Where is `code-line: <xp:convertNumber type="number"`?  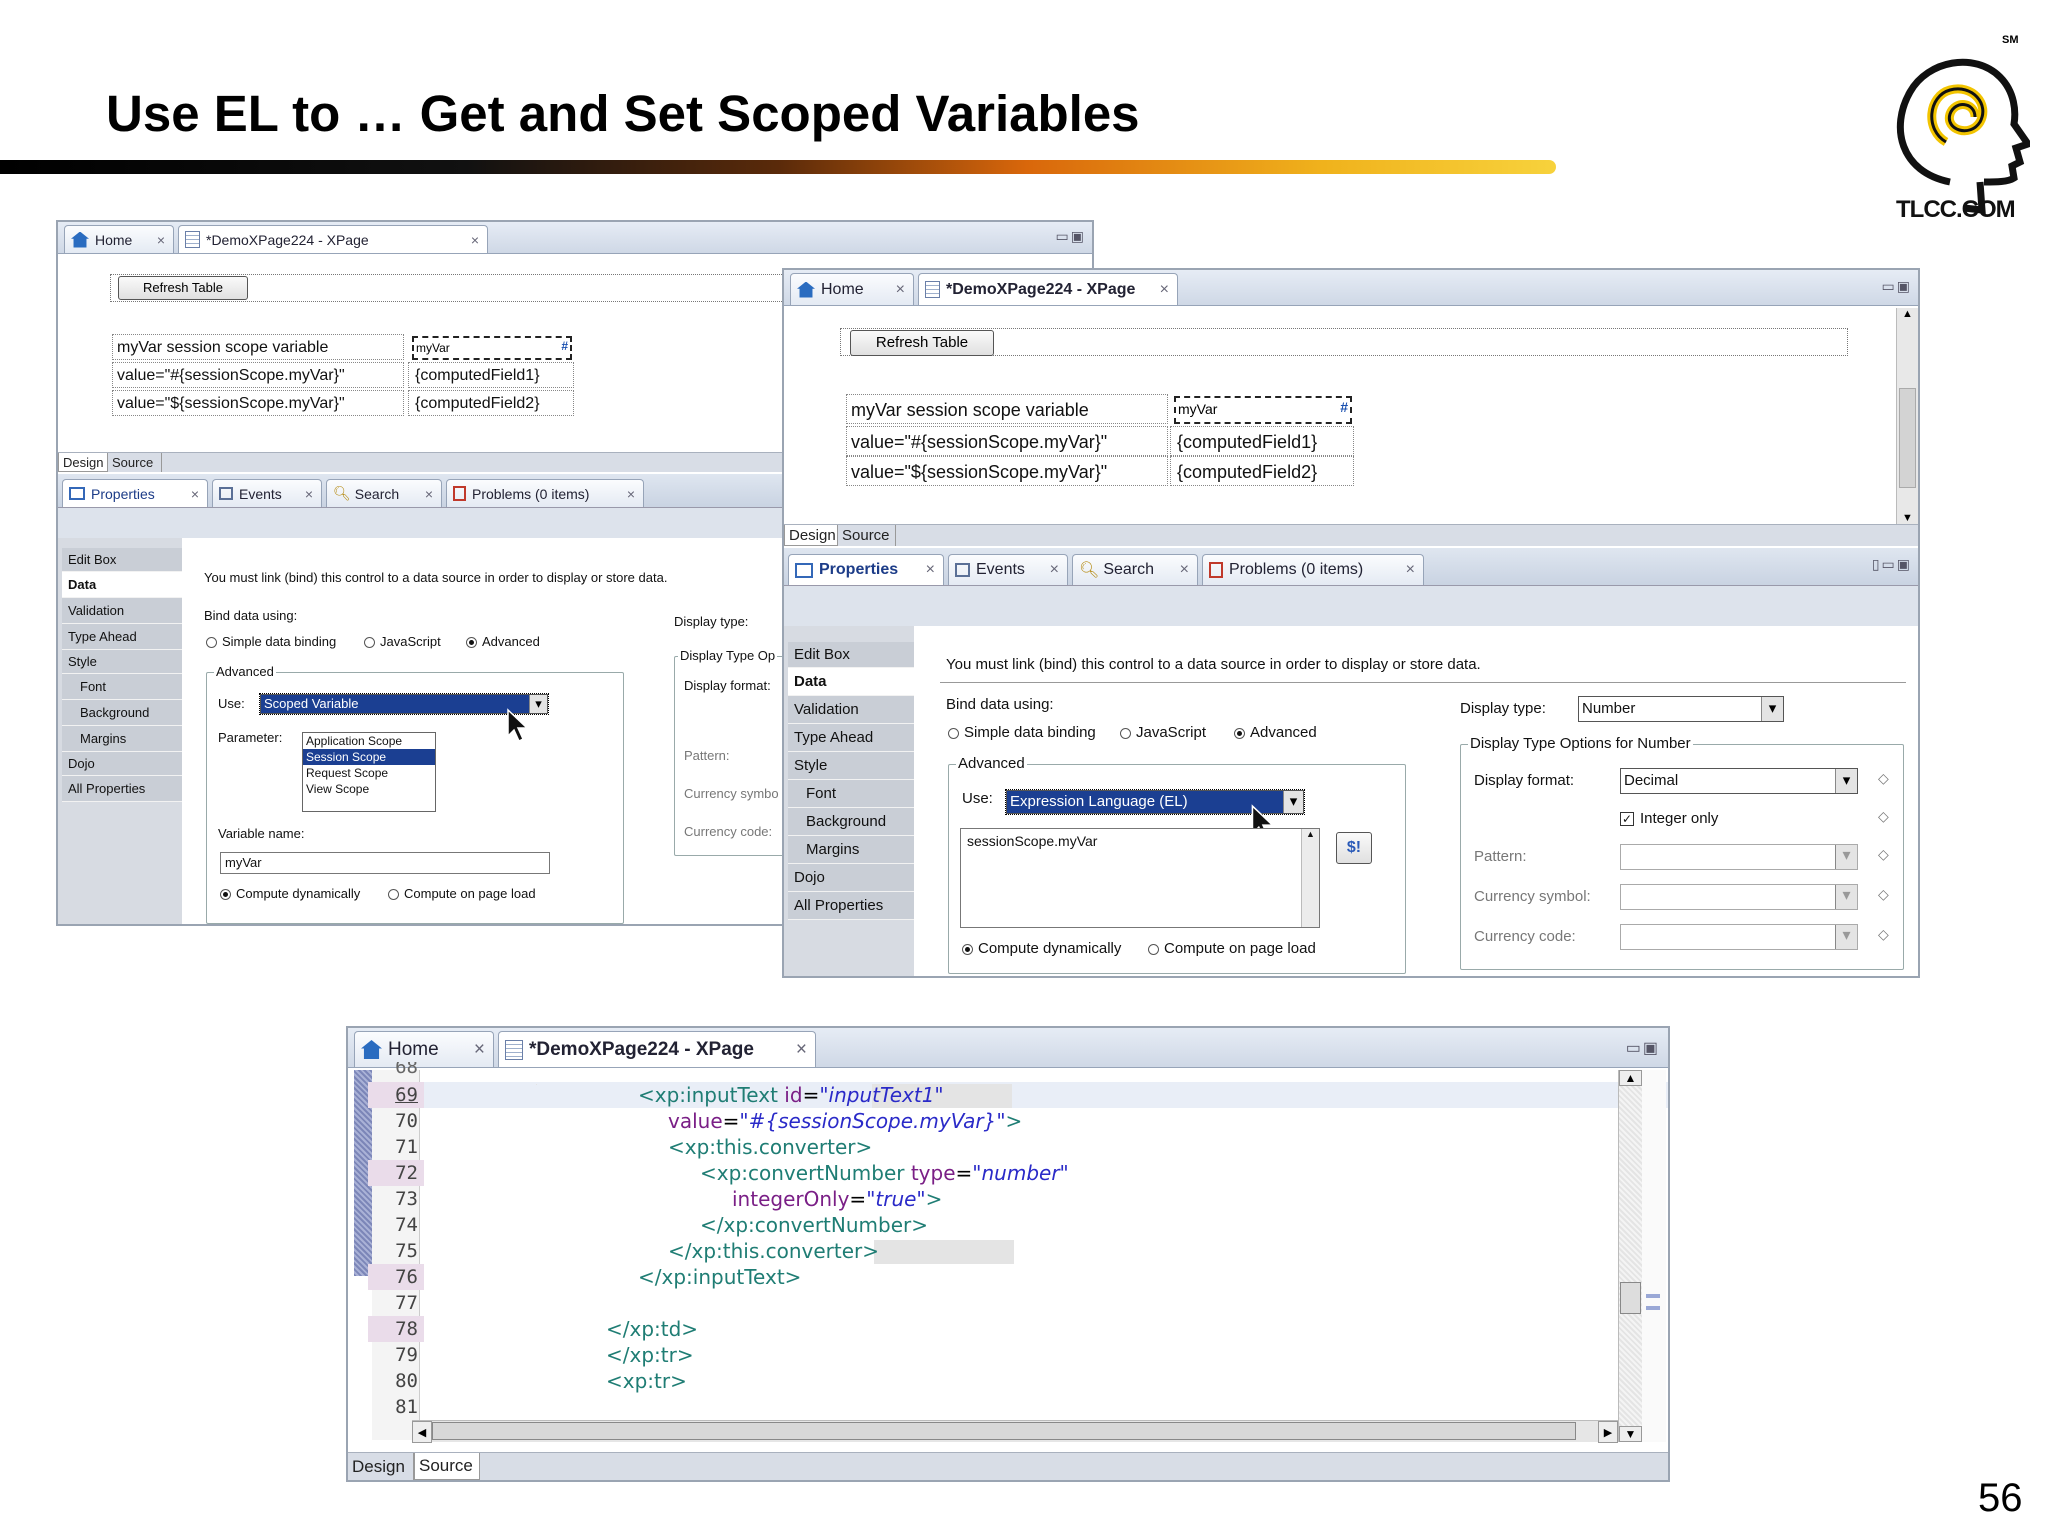
code-line: <xp:convertNumber type="number" is located at coordinates (884, 1173).